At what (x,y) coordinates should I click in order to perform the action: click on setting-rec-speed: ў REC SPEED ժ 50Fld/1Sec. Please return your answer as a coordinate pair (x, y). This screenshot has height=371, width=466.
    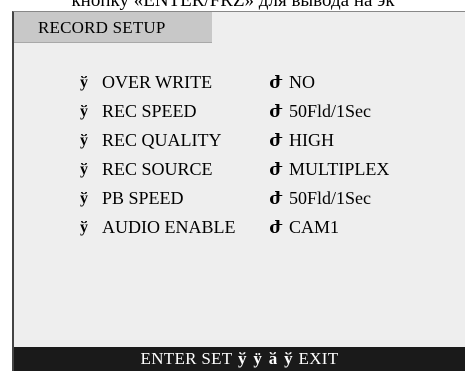
    Looking at the image, I should click on (250, 111).